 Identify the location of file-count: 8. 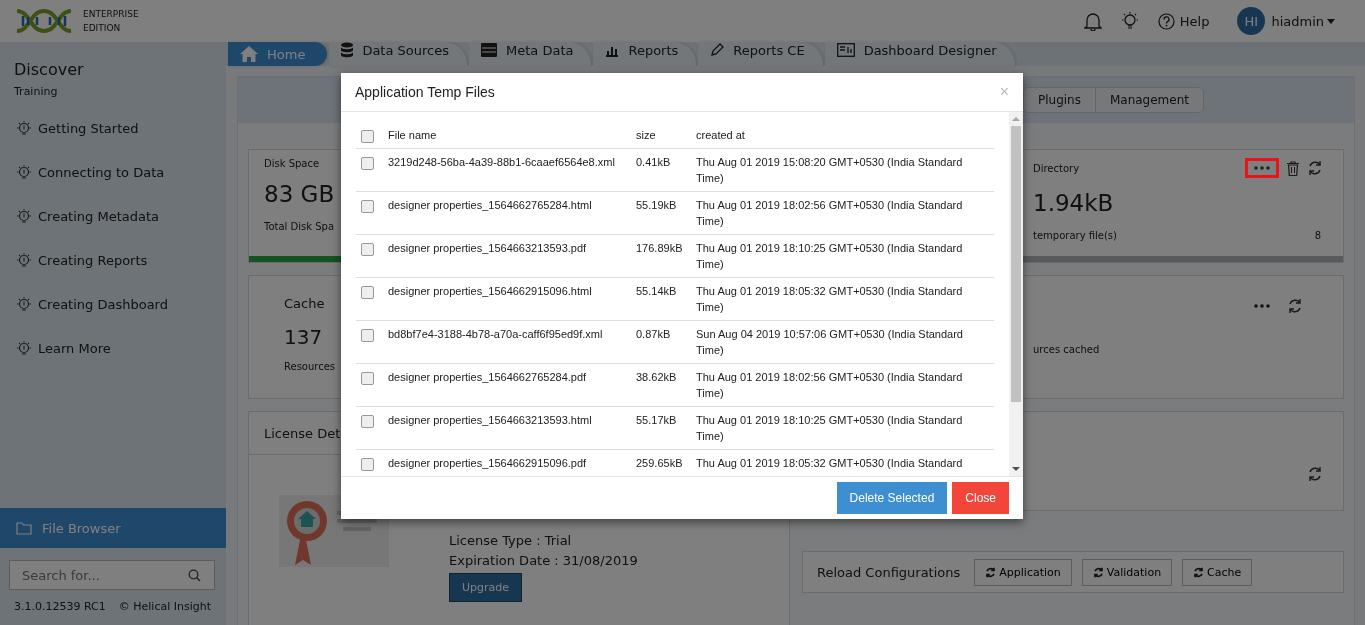
(1317, 235).